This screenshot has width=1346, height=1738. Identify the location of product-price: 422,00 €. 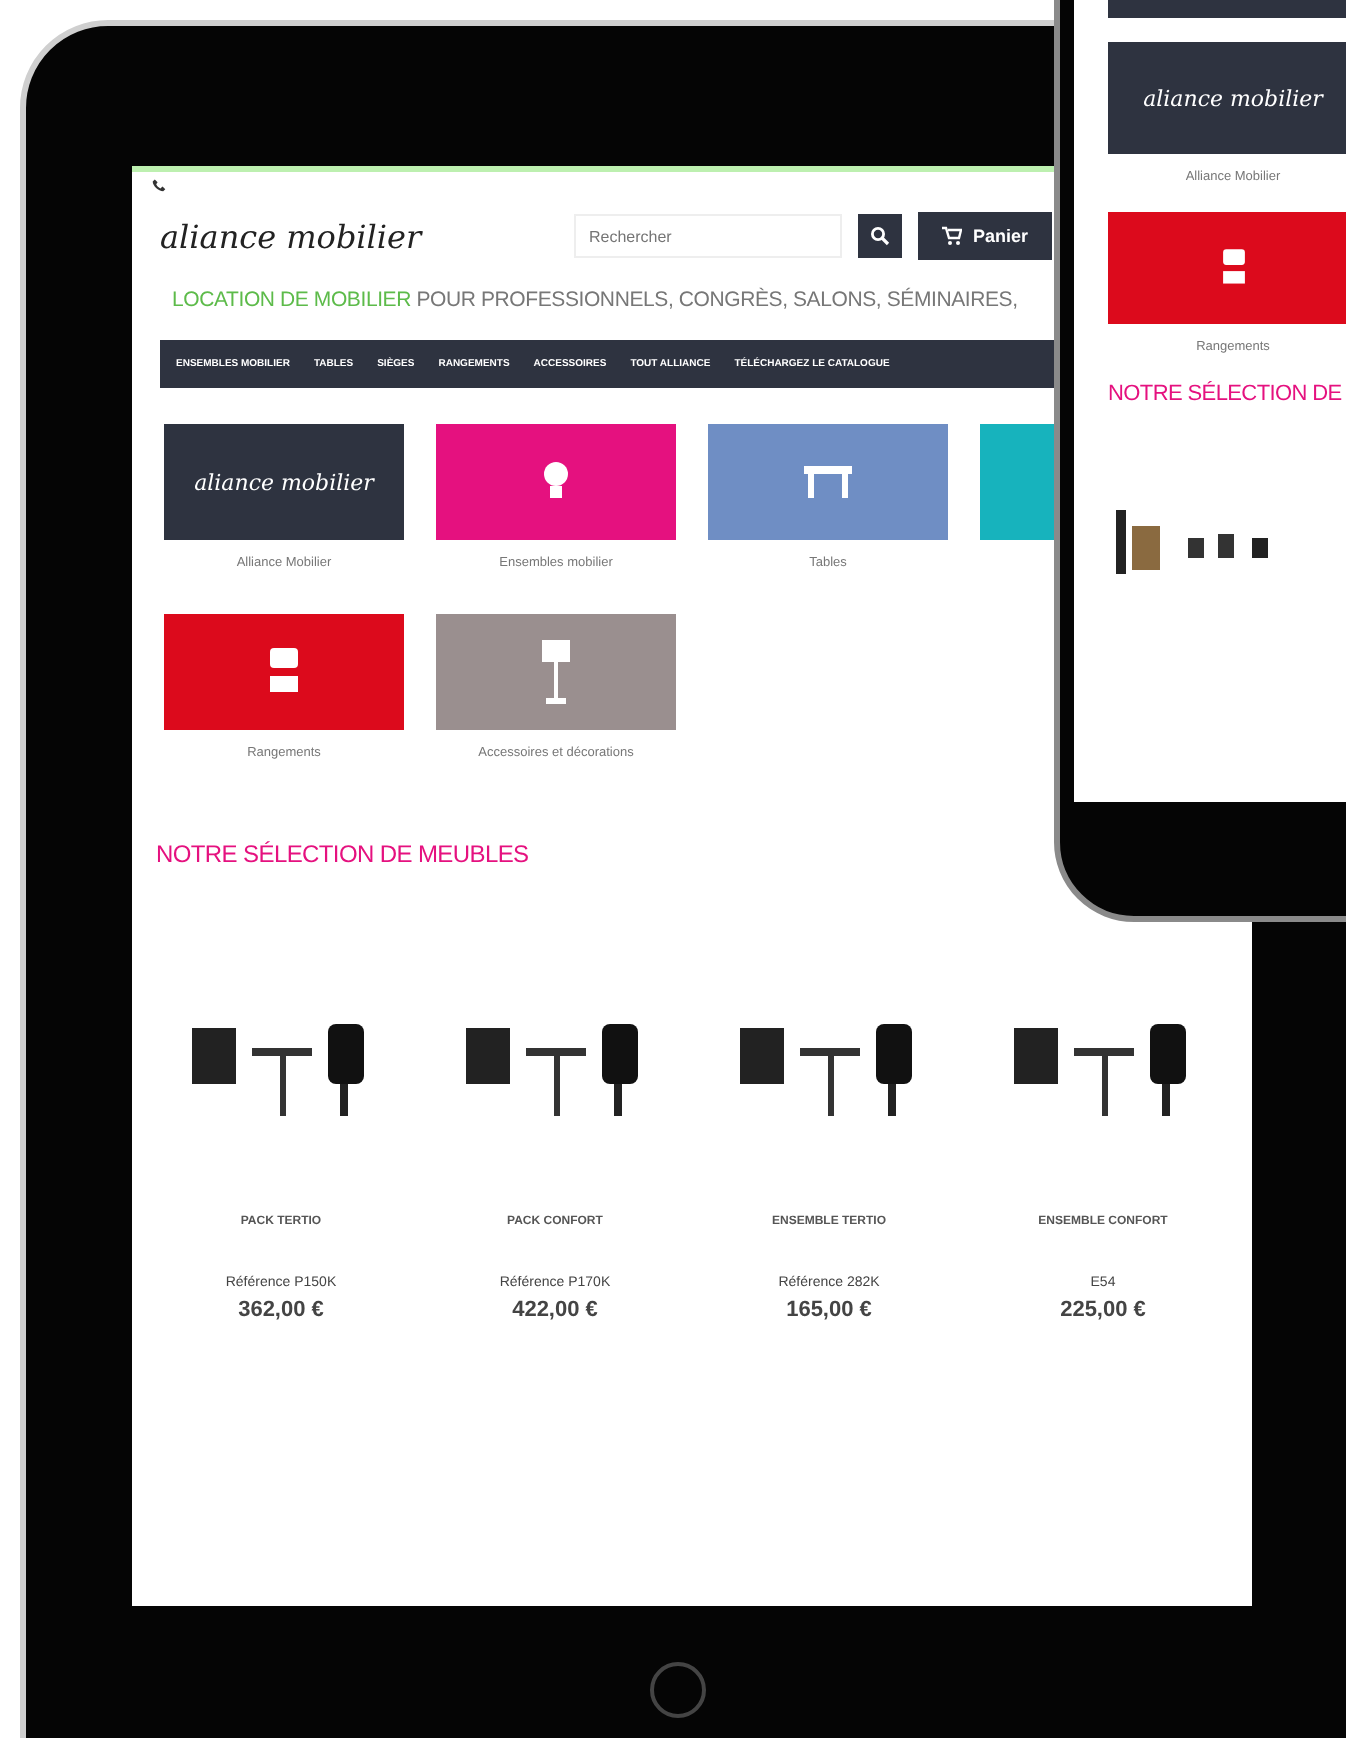
(555, 1310).